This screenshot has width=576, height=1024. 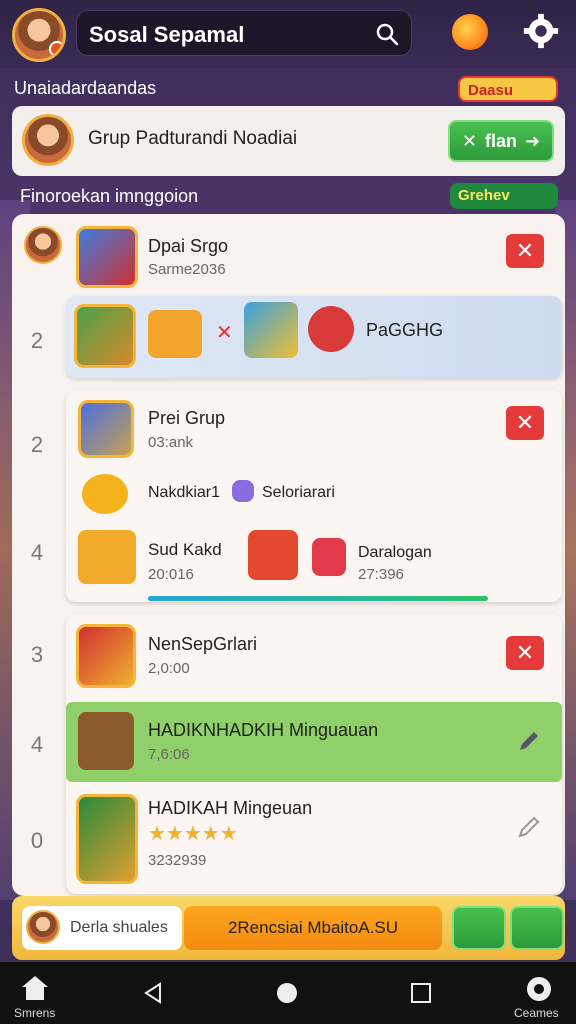 What do you see at coordinates (395, 552) in the screenshot?
I see `row-title-2: Daralogan` at bounding box center [395, 552].